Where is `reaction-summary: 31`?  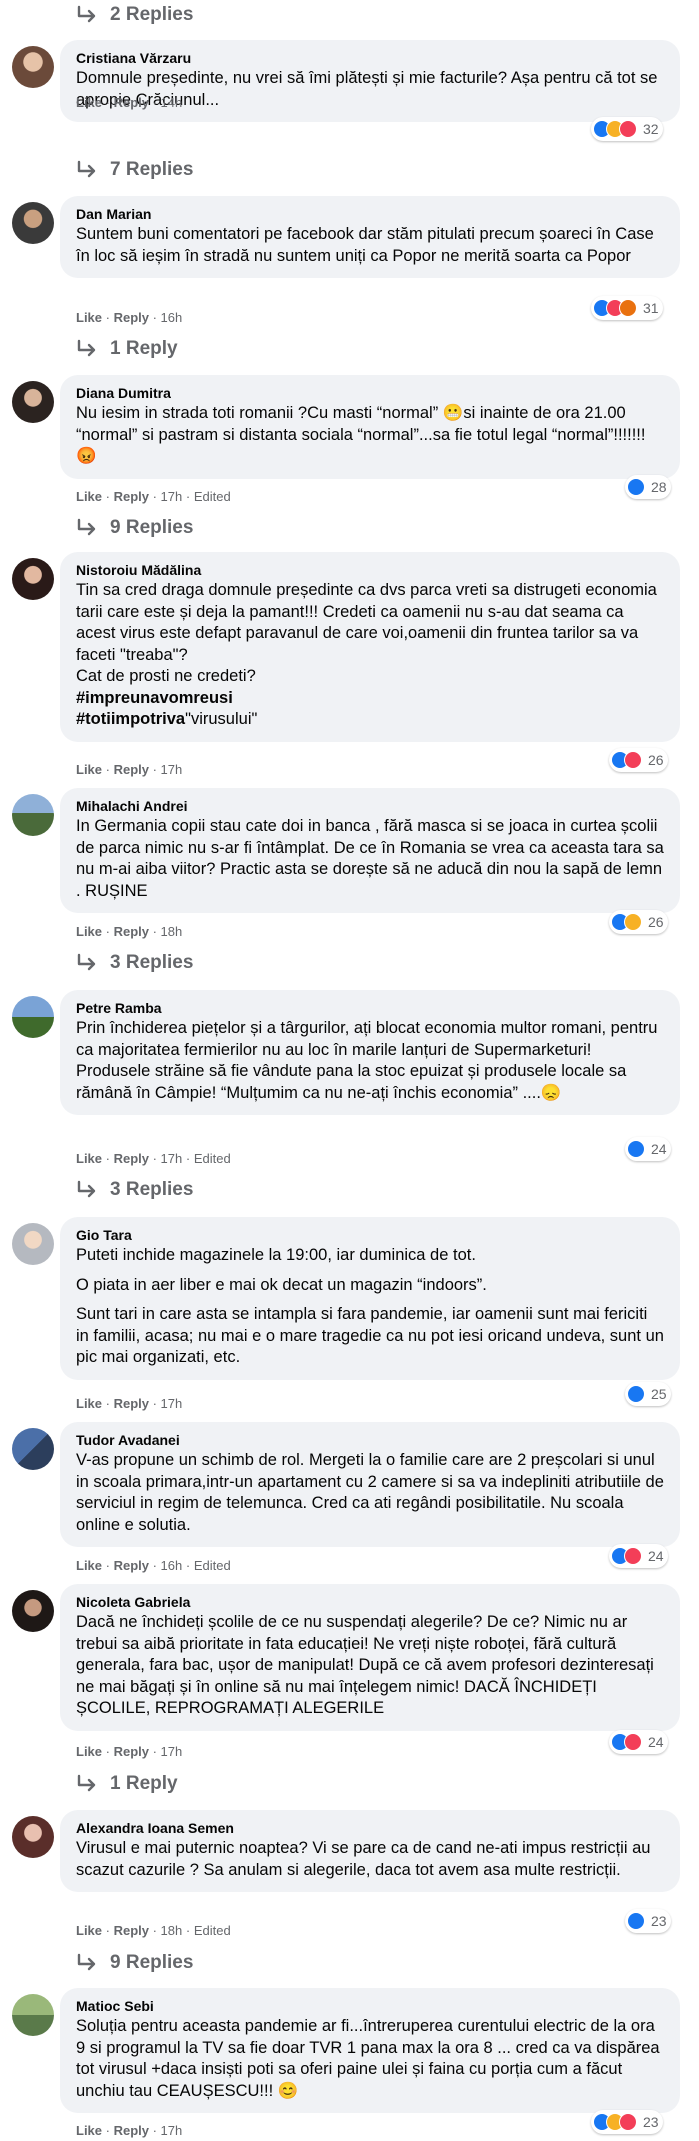 reaction-summary: 31 is located at coordinates (627, 308).